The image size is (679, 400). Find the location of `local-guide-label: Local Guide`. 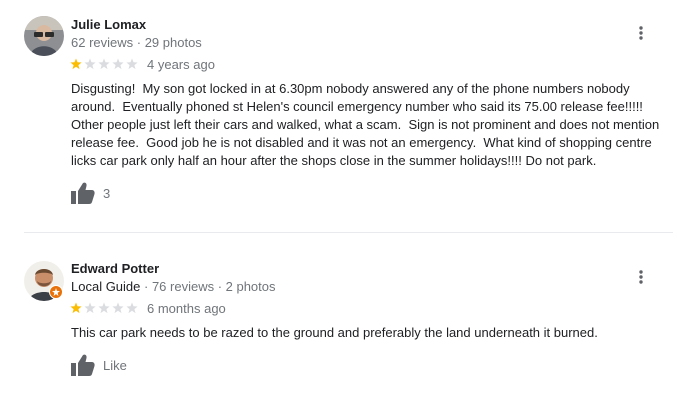

local-guide-label: Local Guide is located at coordinates (106, 286).